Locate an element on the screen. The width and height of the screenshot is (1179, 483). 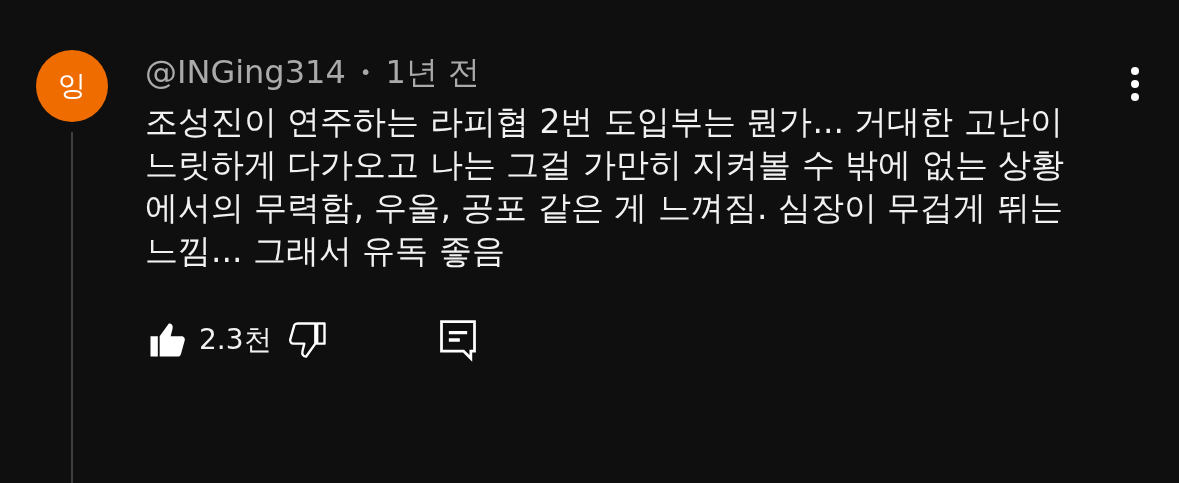
author-name: @INGing314 is located at coordinates (245, 72).